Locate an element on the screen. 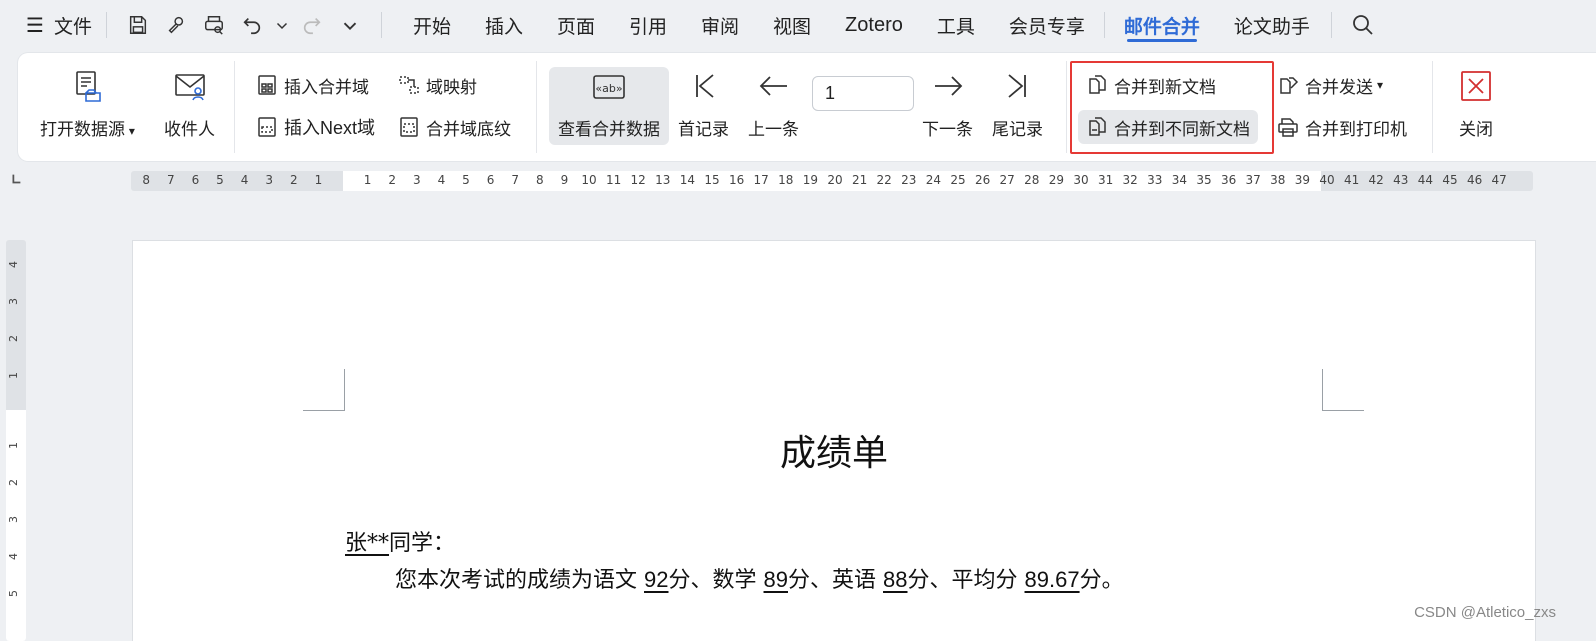 This screenshot has width=1596, height=641. close-button: 关闭 is located at coordinates (1476, 104).